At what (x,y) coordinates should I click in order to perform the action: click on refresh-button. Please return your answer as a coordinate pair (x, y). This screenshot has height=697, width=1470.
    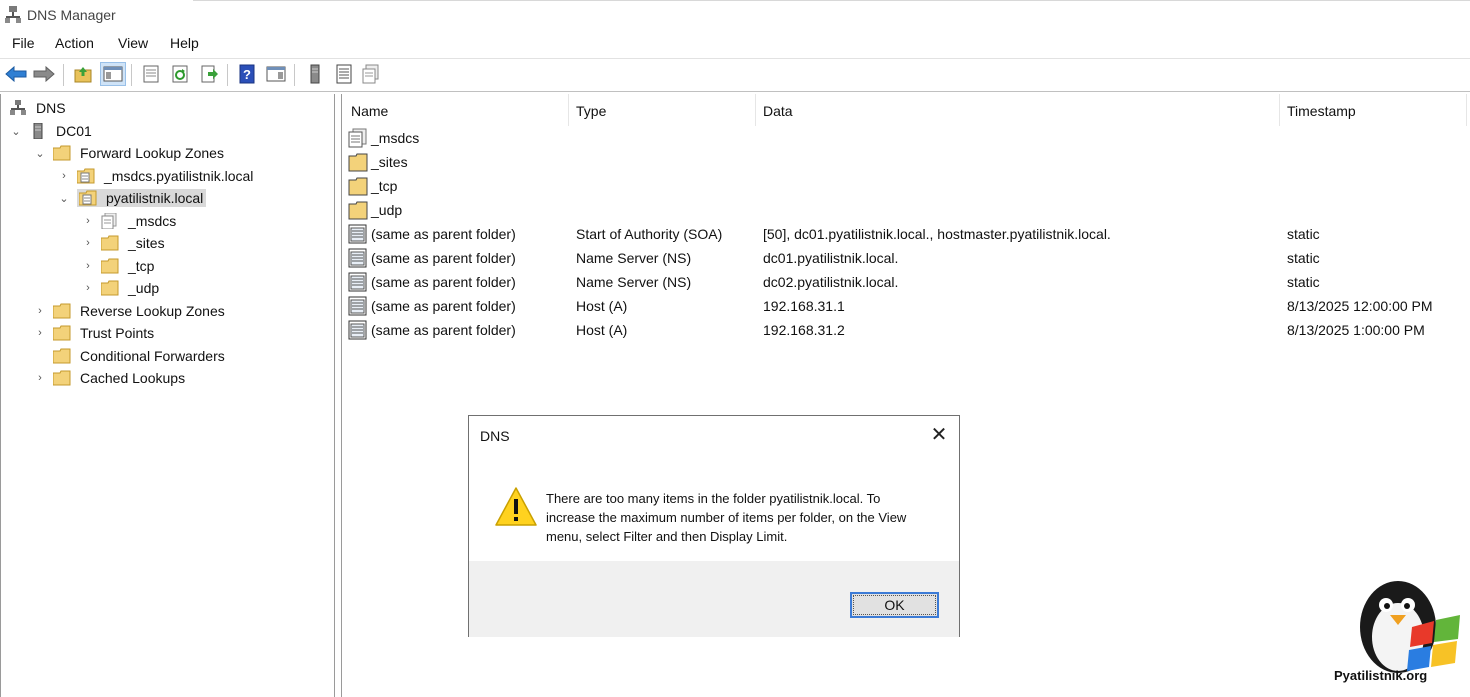
    Looking at the image, I should click on (180, 74).